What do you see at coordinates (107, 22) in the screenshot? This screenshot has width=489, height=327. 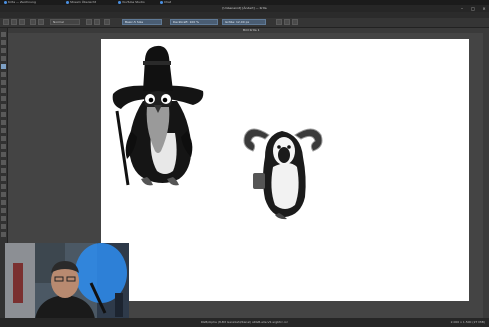 I see `palette-icon` at bounding box center [107, 22].